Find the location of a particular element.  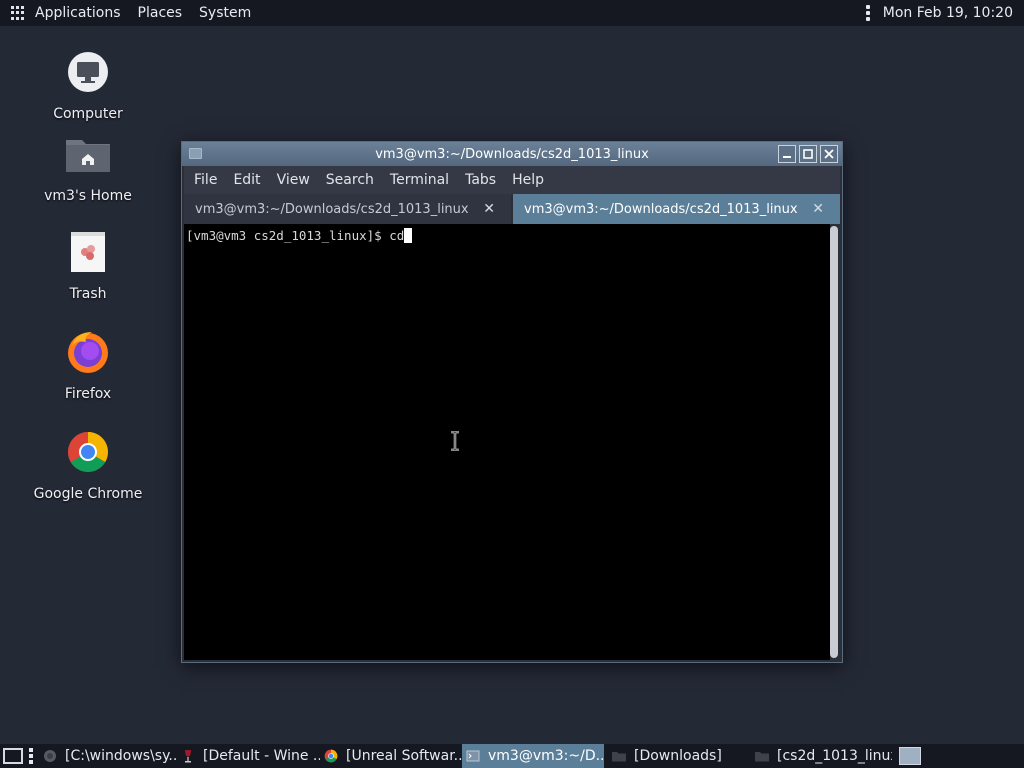

menu-edit: Edit is located at coordinates (246, 180).